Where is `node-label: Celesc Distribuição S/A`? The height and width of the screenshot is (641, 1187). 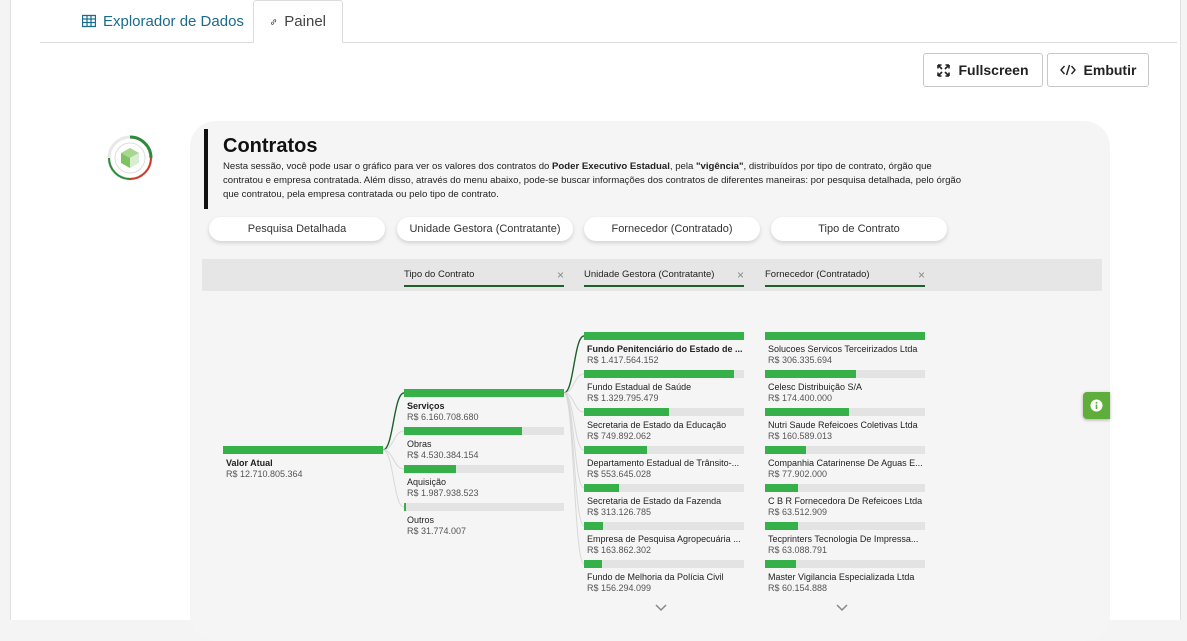 node-label: Celesc Distribuição S/A is located at coordinates (815, 387).